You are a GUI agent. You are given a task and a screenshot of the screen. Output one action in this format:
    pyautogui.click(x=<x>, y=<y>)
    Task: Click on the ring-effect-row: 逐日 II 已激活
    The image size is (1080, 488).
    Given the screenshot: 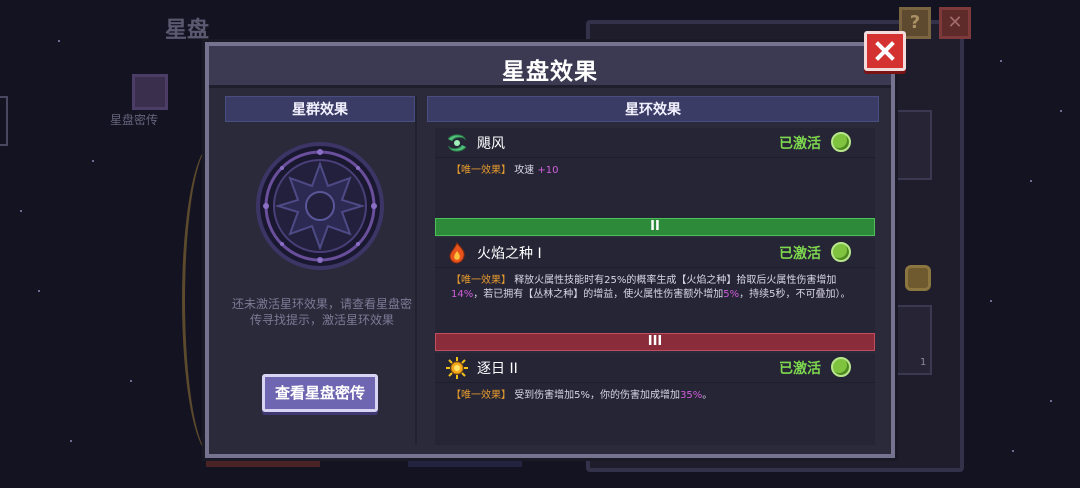 What is the action you would take?
    pyautogui.click(x=655, y=368)
    